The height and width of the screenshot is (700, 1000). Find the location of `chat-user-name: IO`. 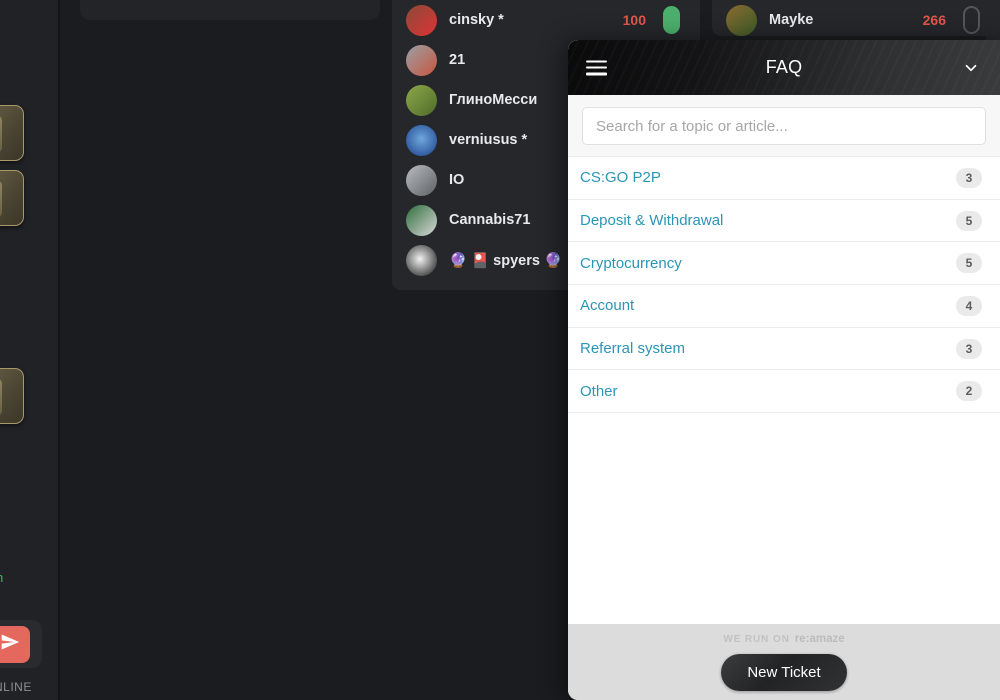

chat-user-name: IO is located at coordinates (457, 180).